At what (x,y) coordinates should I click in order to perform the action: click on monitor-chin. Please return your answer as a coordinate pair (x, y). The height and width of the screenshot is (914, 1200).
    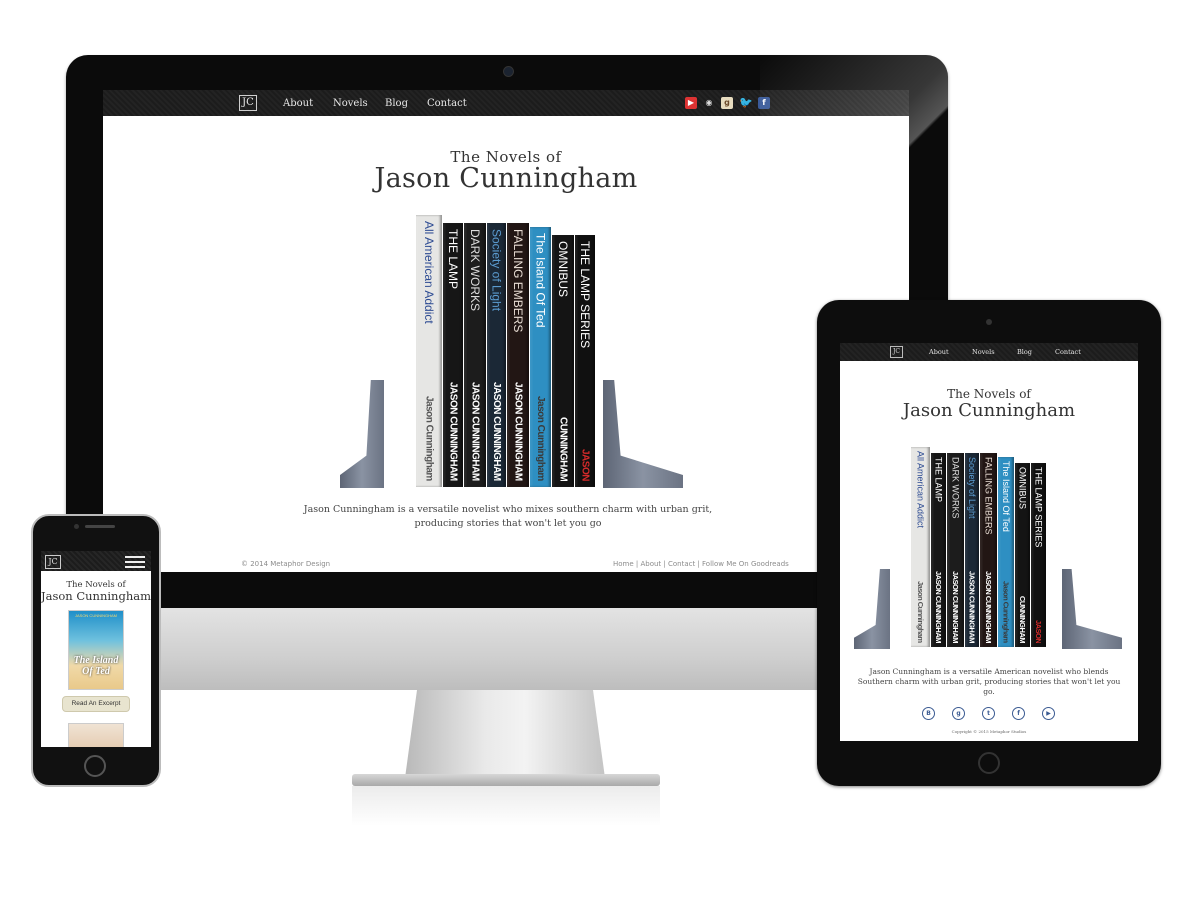
    Looking at the image, I should click on (489, 649).